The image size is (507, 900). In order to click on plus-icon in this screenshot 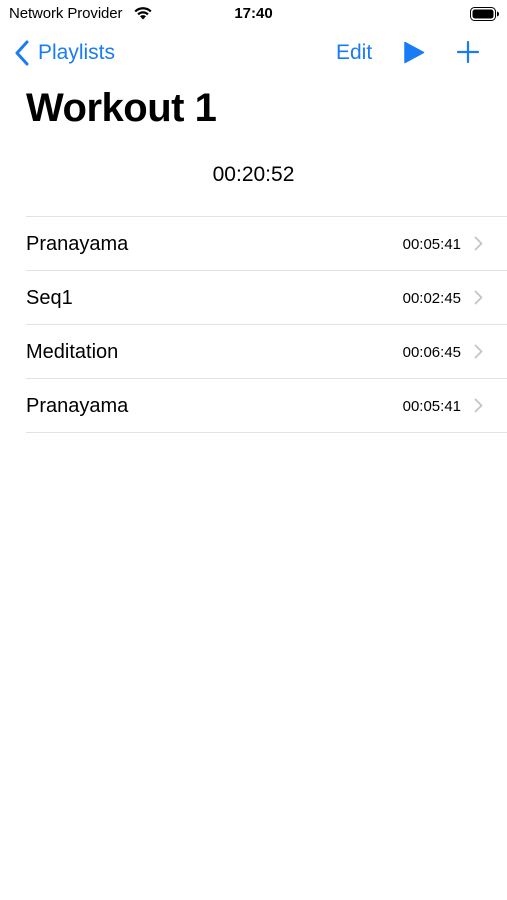, I will do `click(468, 52)`.